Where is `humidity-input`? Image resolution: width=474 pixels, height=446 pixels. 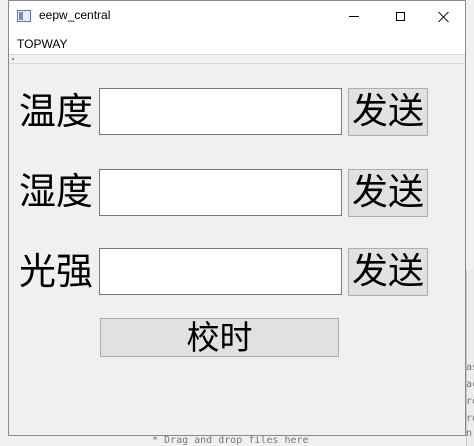
humidity-input is located at coordinates (220, 192).